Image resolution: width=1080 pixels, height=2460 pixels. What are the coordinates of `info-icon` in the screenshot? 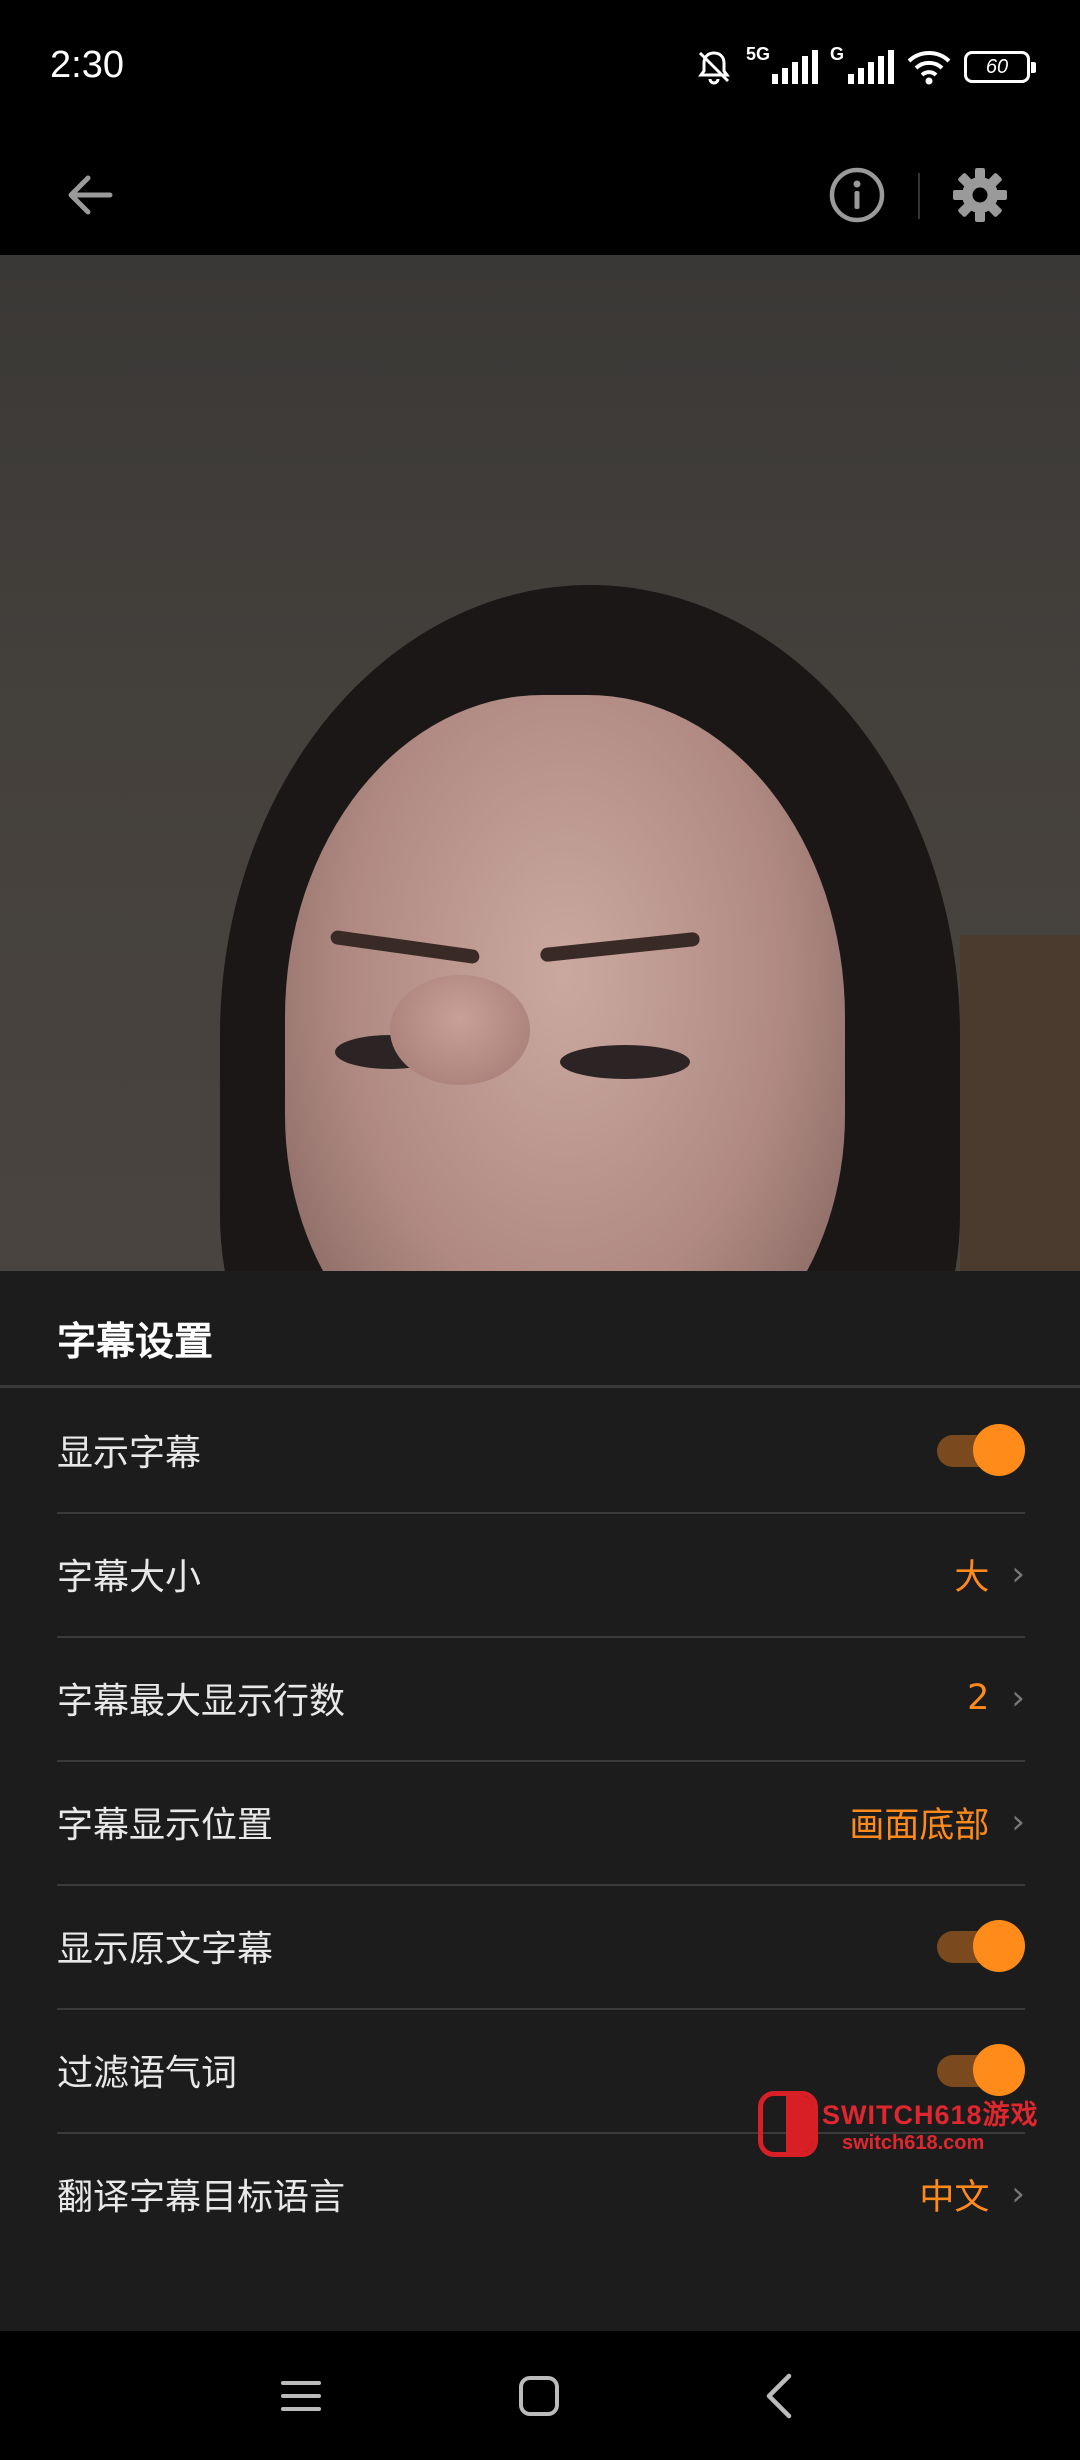 It's located at (857, 195).